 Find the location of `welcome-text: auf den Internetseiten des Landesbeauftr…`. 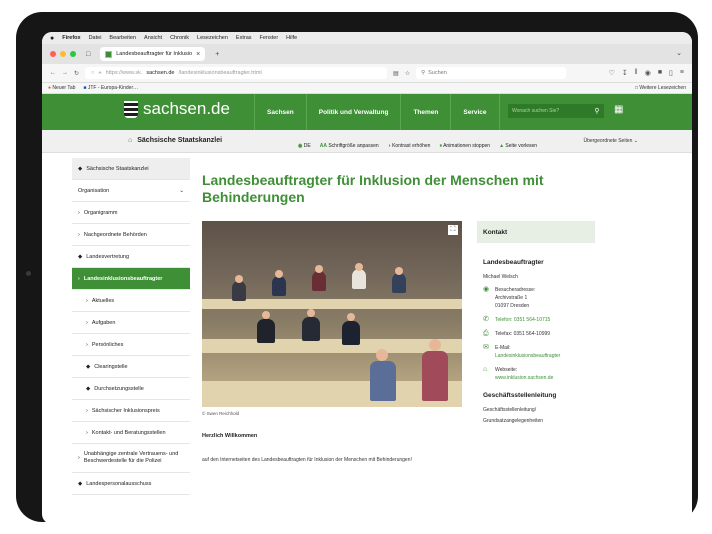

welcome-text: auf den Internetseiten des Landesbeauftr… is located at coordinates (307, 460).